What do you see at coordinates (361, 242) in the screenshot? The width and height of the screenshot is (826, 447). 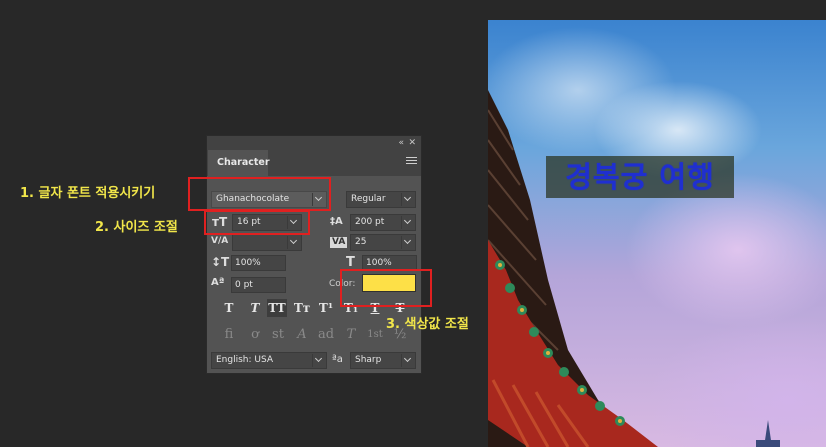 I see `tracking-value: 25` at bounding box center [361, 242].